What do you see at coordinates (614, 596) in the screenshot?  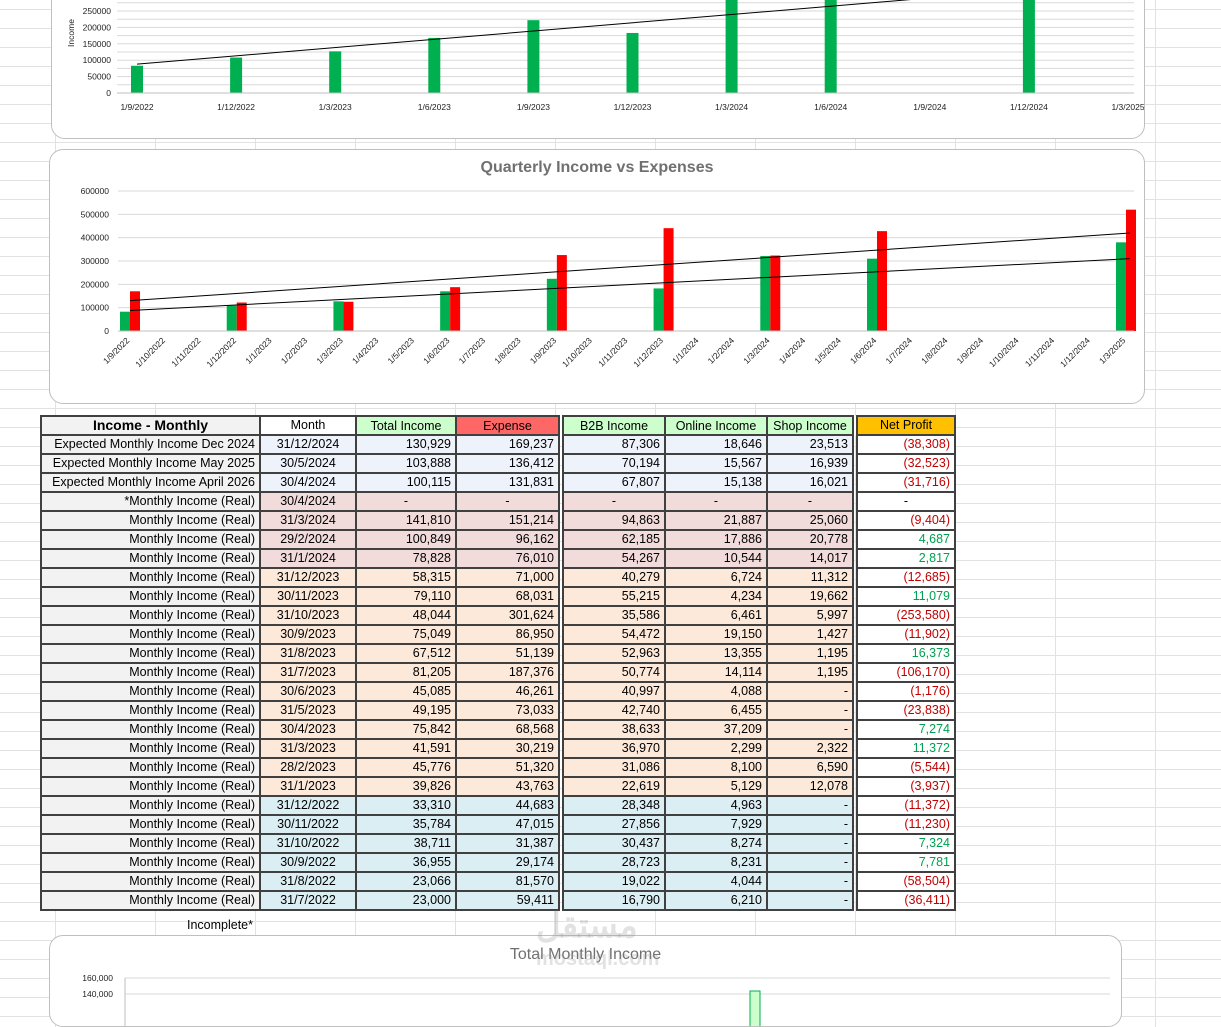 I see `row-b2b-income: 55,215` at bounding box center [614, 596].